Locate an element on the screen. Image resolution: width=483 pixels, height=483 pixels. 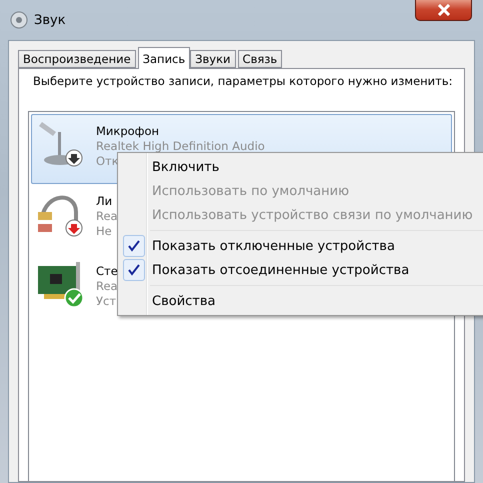
window-title: Звук is located at coordinates (50, 20).